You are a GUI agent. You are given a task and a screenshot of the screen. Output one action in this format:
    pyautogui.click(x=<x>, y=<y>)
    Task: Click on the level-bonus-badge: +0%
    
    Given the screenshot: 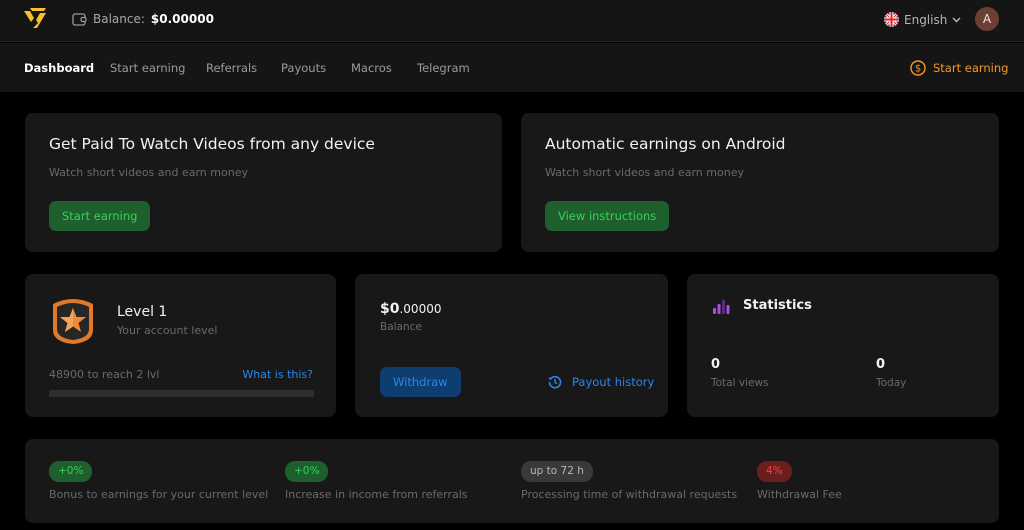 What is the action you would take?
    pyautogui.click(x=71, y=471)
    